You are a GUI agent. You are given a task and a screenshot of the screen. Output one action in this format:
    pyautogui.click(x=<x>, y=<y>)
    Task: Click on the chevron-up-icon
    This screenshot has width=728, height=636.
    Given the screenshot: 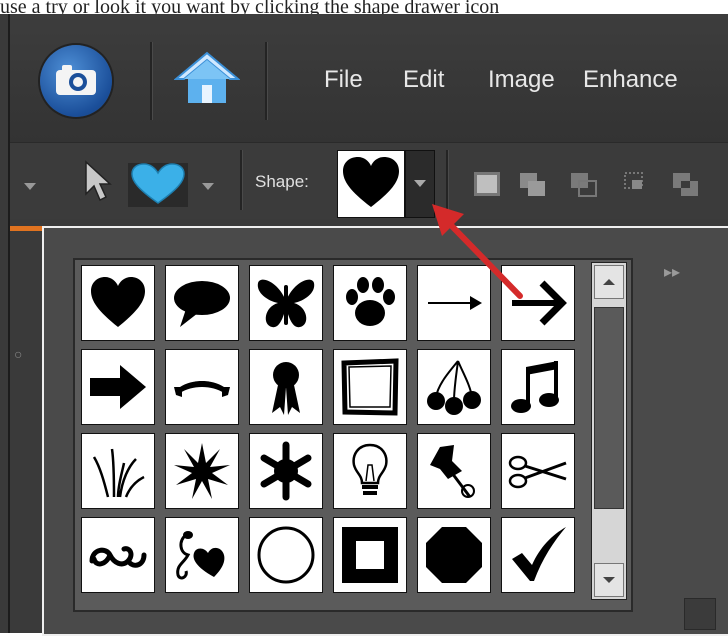 What is the action you would take?
    pyautogui.click(x=609, y=282)
    